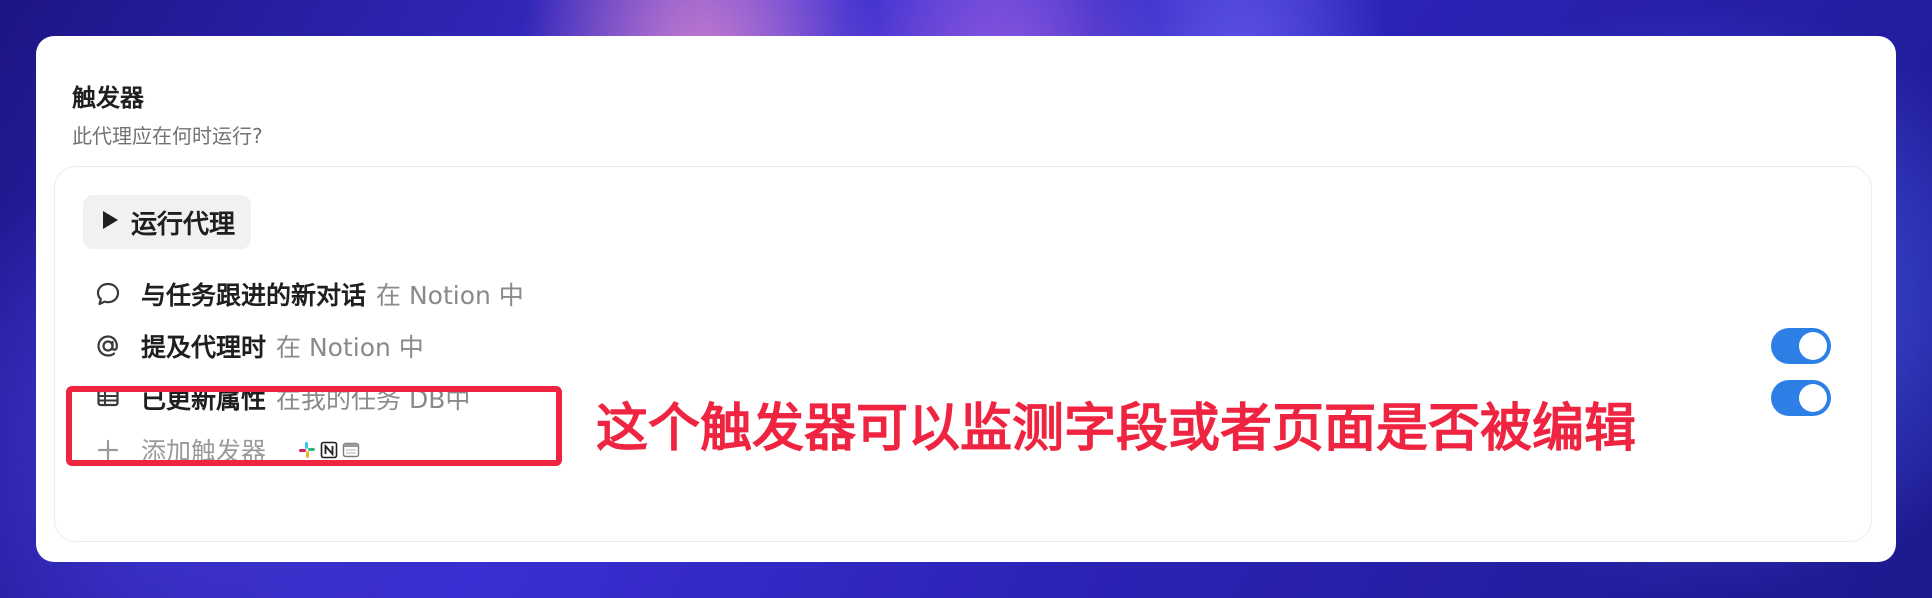 This screenshot has width=1932, height=598. I want to click on trigger-row-mention: 提及代理时 在 Notion 中, so click(259, 346).